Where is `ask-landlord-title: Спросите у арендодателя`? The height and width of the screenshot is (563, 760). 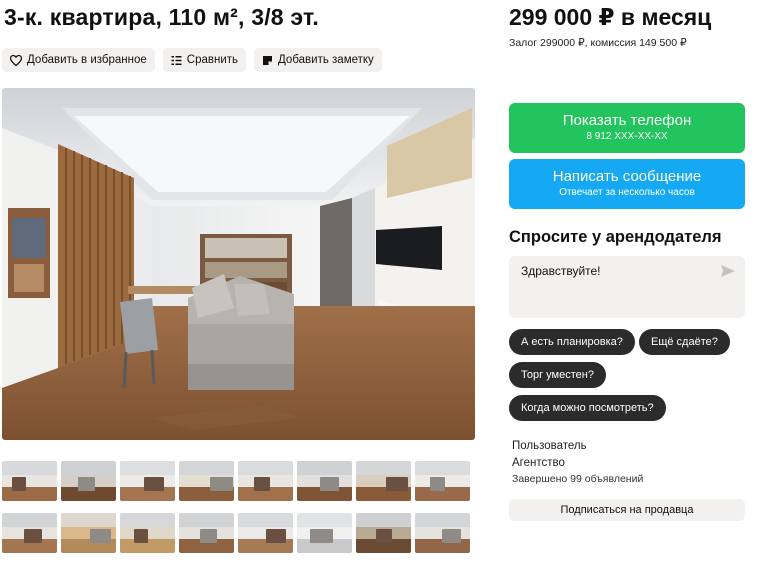
ask-landlord-title: Спросите у арендодателя is located at coordinates (615, 237).